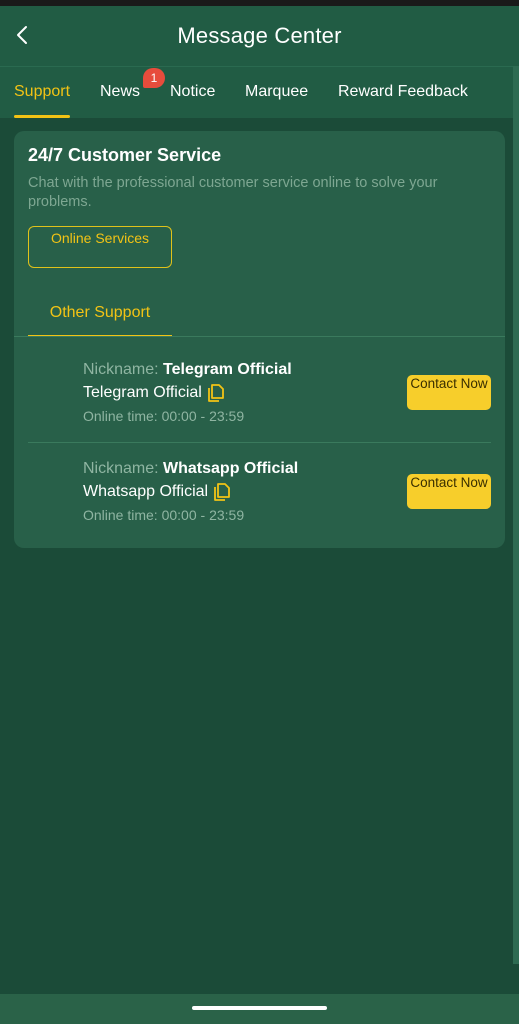  What do you see at coordinates (259, 1008) in the screenshot?
I see `home-indicator` at bounding box center [259, 1008].